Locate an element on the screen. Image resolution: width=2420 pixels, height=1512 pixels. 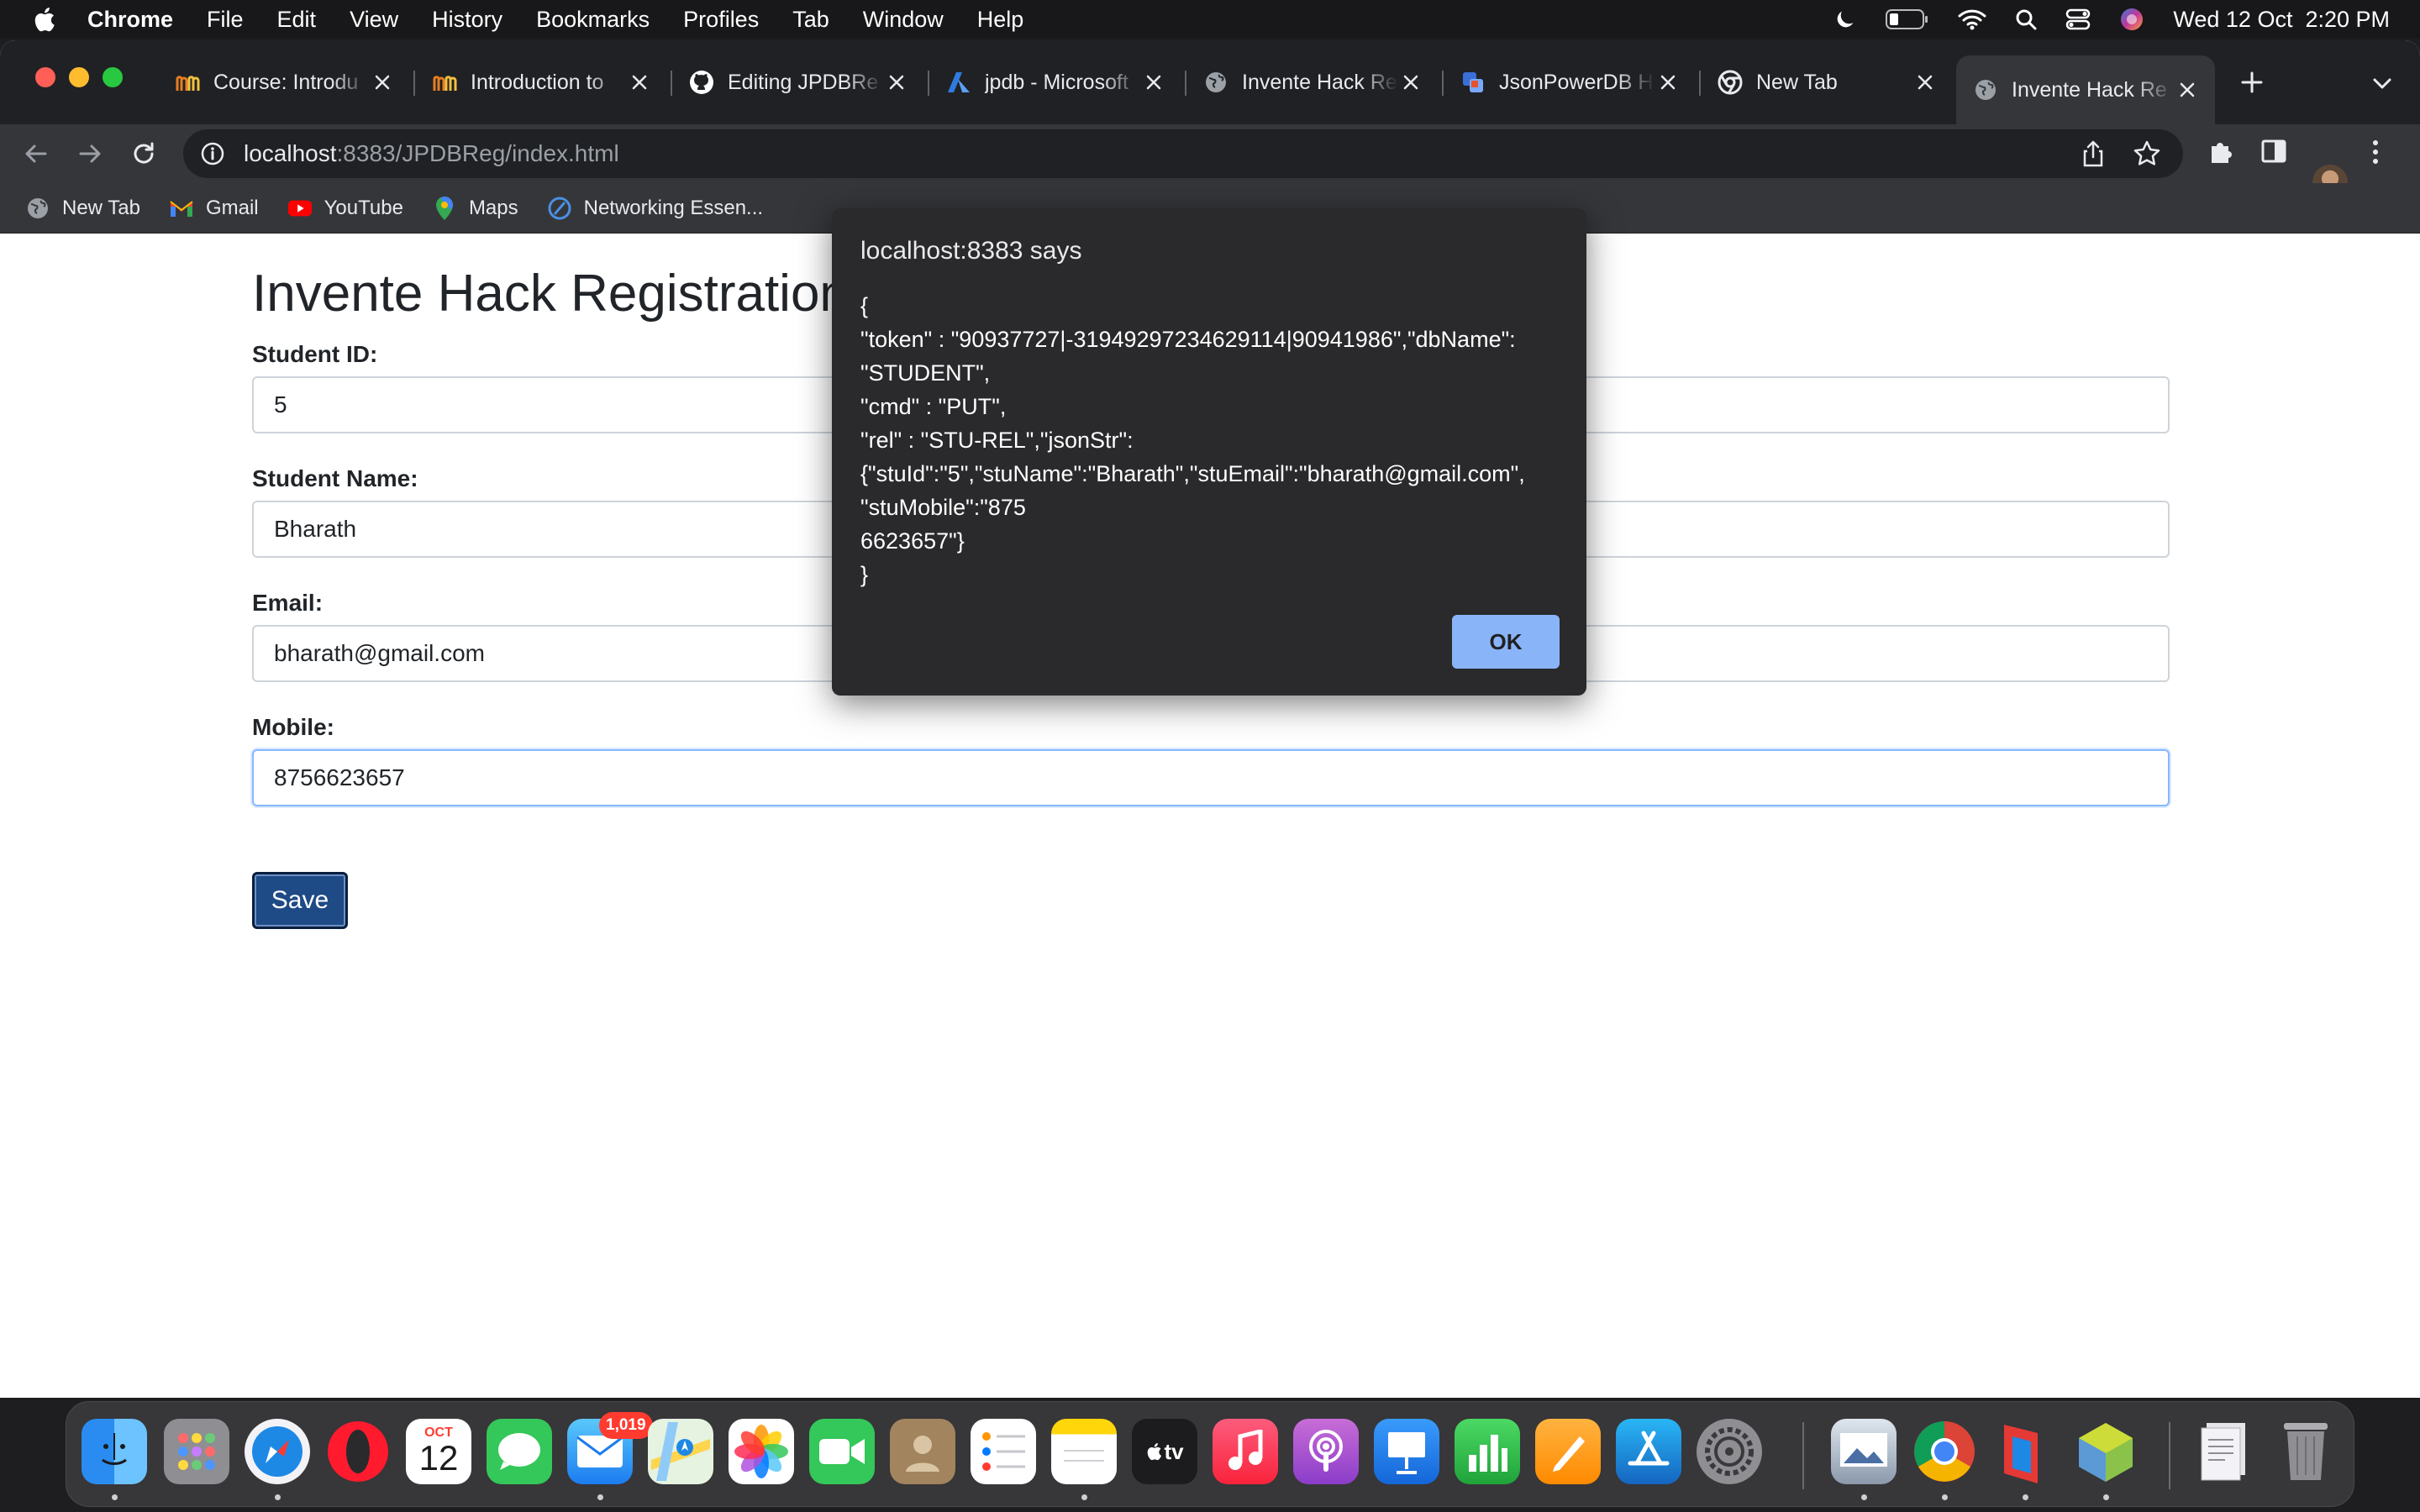
close-window-button is located at coordinates (45, 77).